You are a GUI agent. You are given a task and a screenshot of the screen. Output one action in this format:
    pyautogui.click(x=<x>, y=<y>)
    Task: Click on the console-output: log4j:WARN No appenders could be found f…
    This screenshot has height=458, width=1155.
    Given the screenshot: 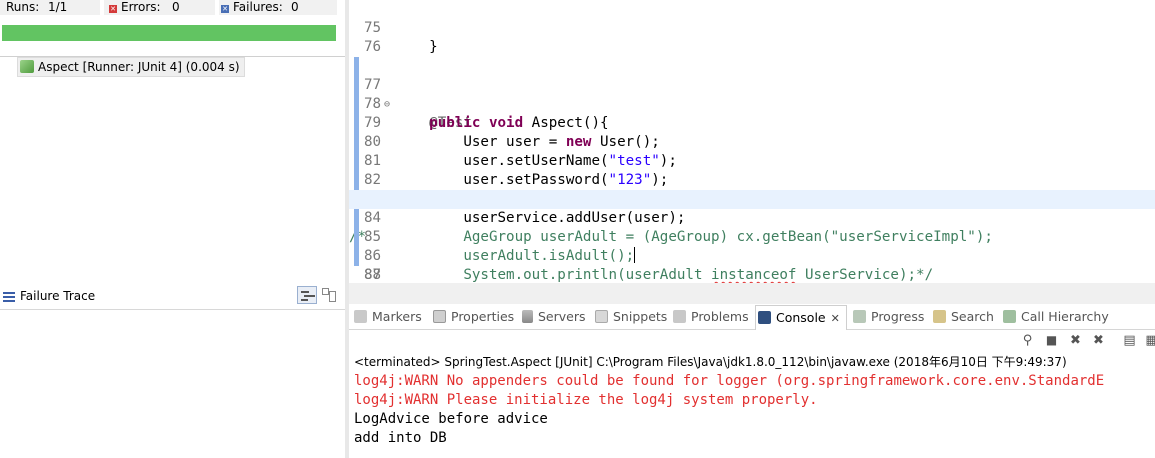 What is the action you would take?
    pyautogui.click(x=754, y=410)
    